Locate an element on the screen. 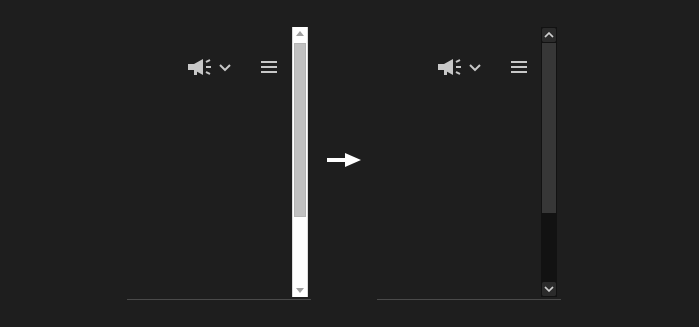 The height and width of the screenshot is (327, 699). chevron-up-icon is located at coordinates (549, 34).